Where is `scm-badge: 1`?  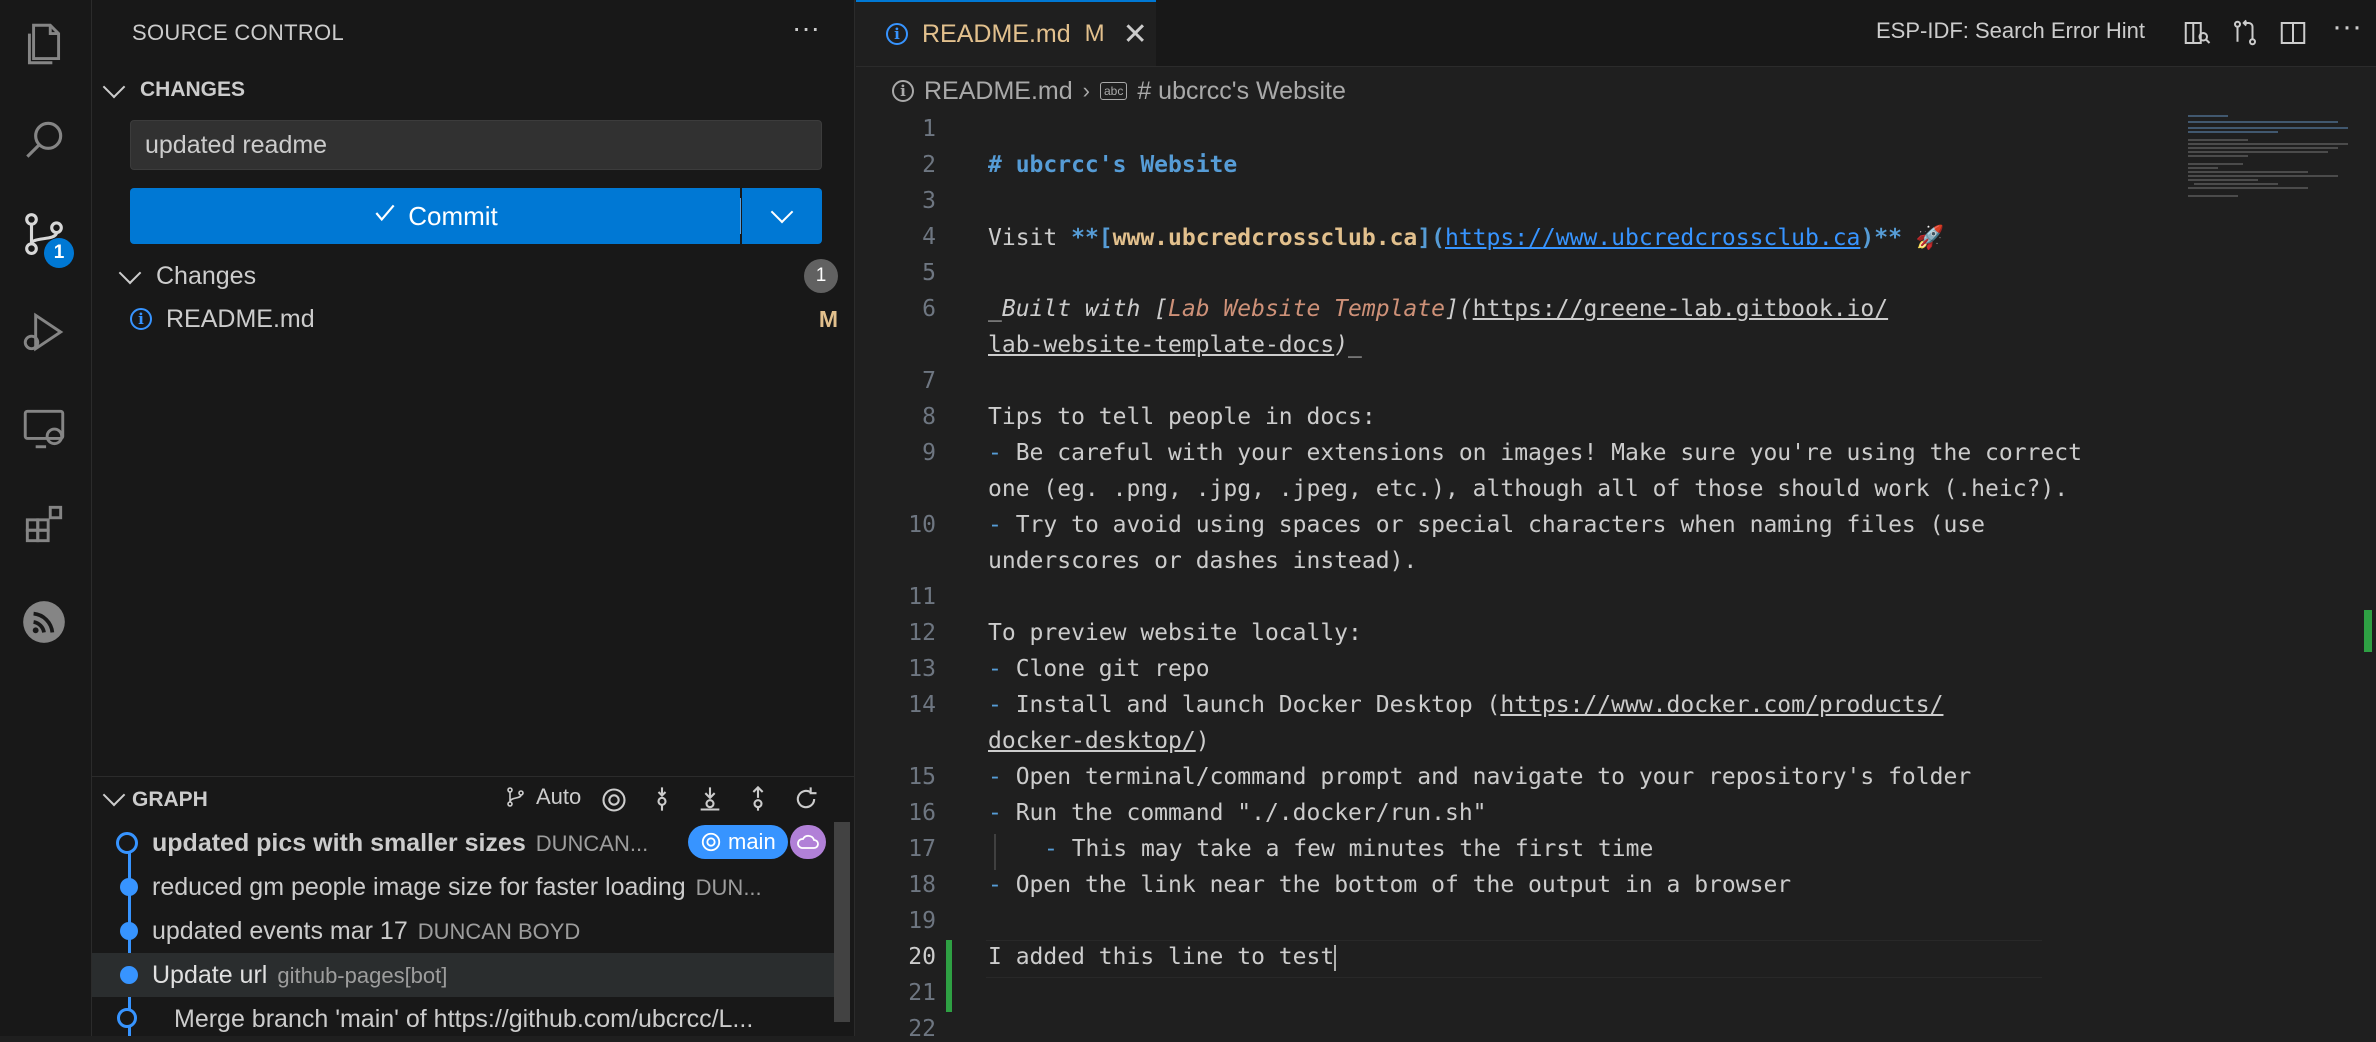 scm-badge: 1 is located at coordinates (59, 253).